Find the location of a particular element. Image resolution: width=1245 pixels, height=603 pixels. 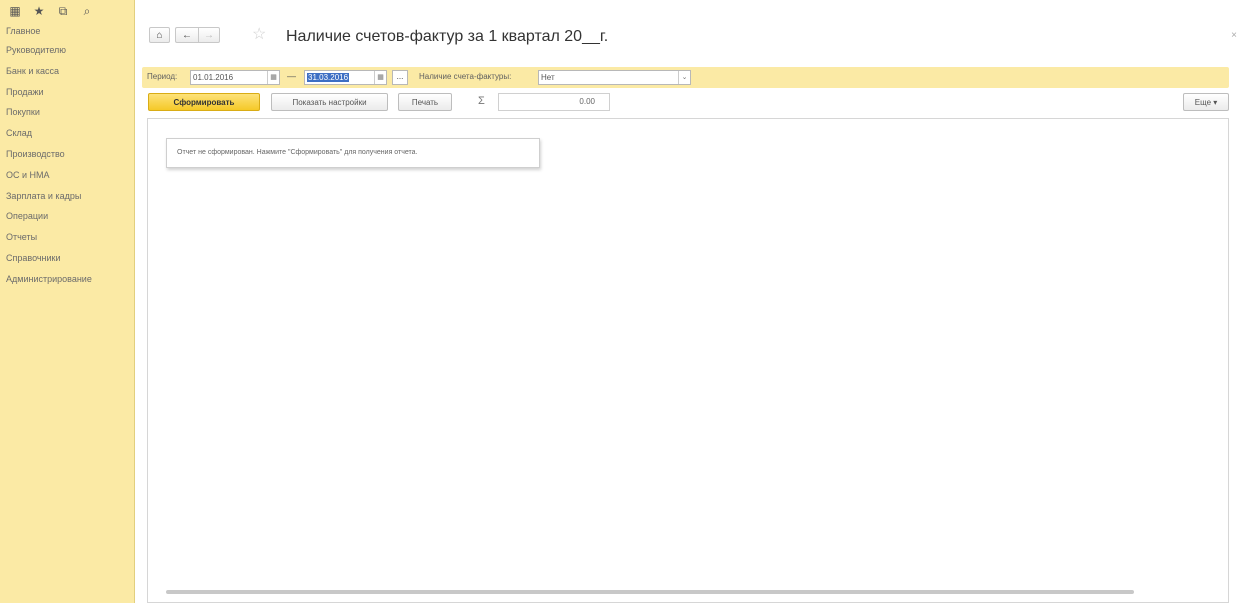

sidebar-item-administration: Администрирование is located at coordinates (67, 279).